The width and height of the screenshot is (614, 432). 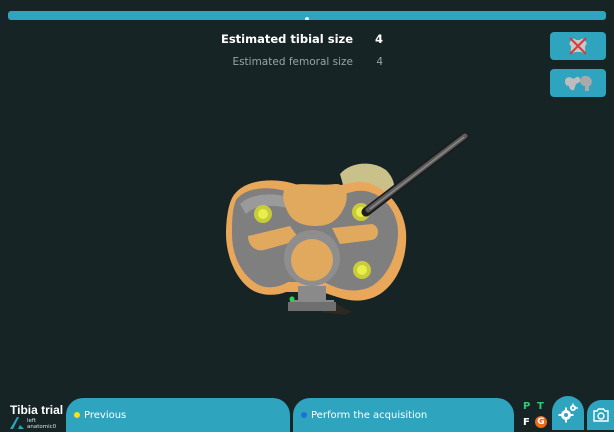 I want to click on femoral-size-row: Estimated femoral size 4, so click(x=318, y=62).